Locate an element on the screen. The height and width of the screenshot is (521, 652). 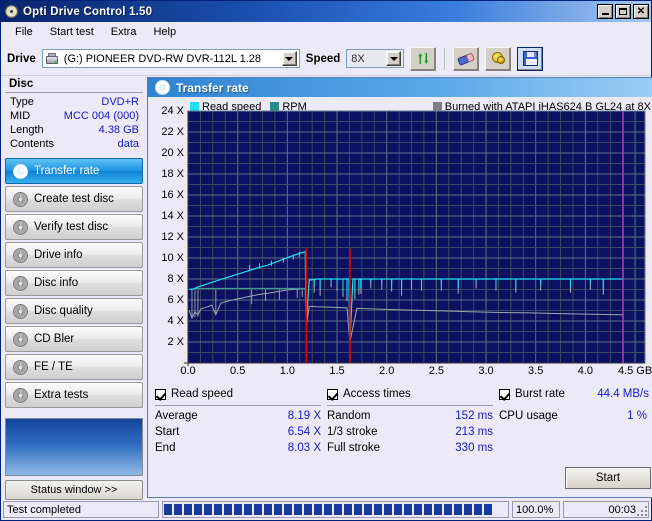
read-speed-checkbox is located at coordinates (160, 394).